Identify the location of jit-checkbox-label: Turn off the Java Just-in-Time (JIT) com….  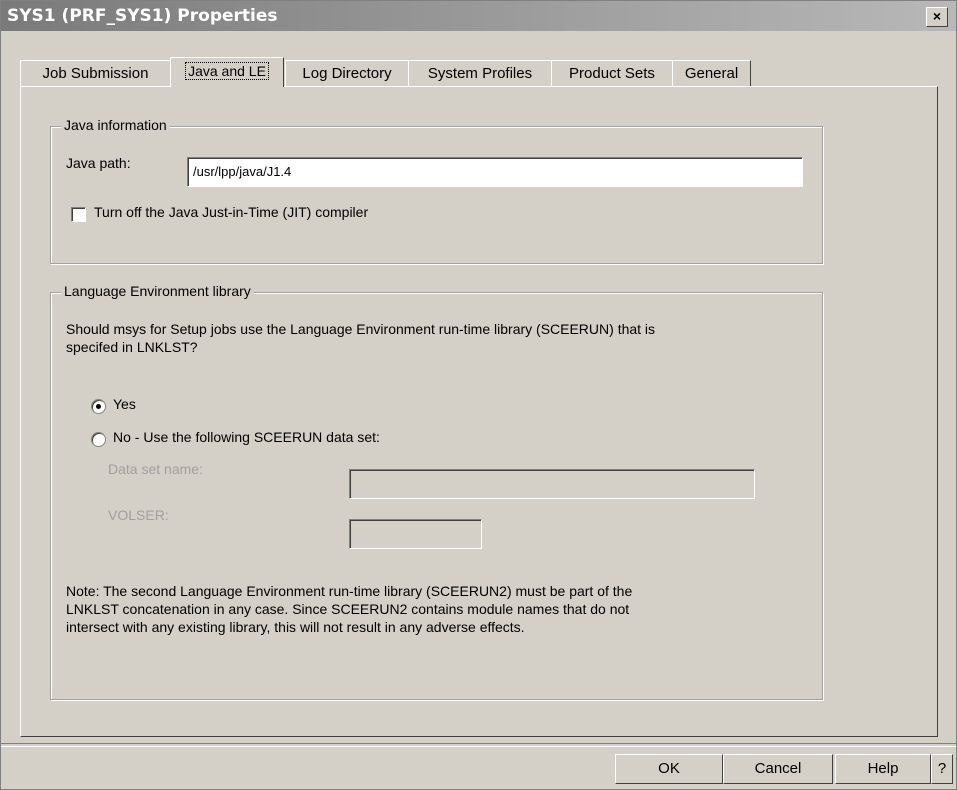
(231, 212).